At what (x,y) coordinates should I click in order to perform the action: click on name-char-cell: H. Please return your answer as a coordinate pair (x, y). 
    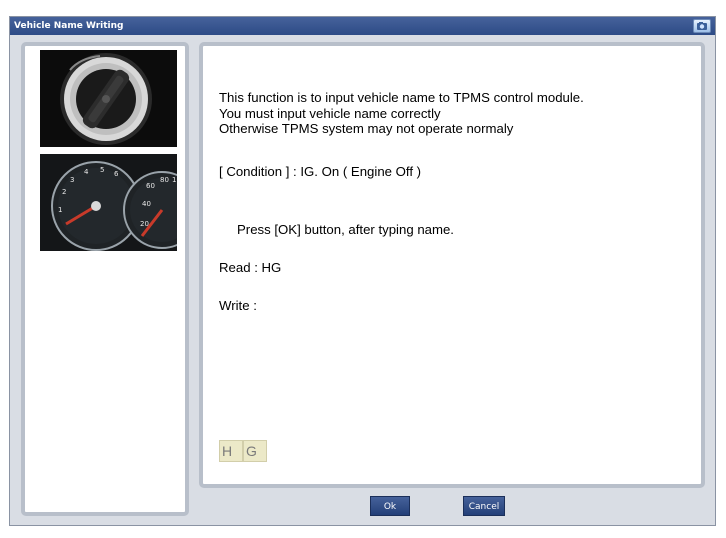
    Looking at the image, I should click on (231, 451).